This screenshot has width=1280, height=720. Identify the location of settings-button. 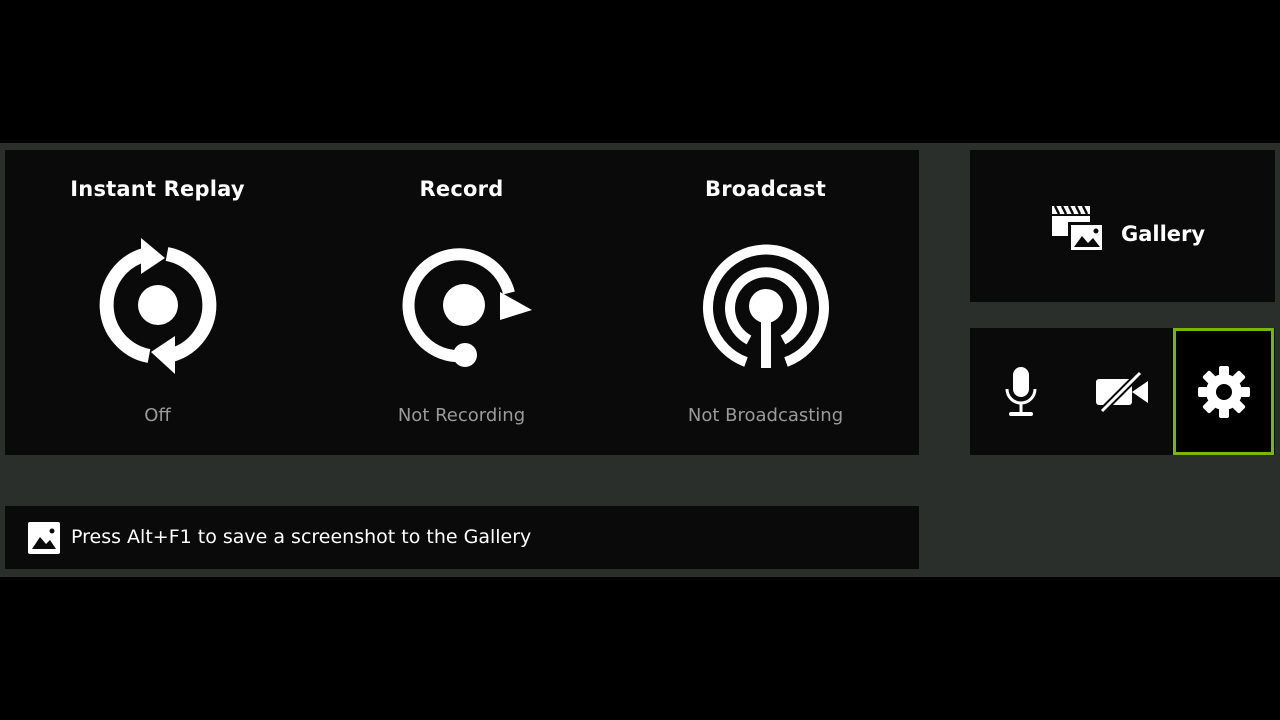
(1223, 391).